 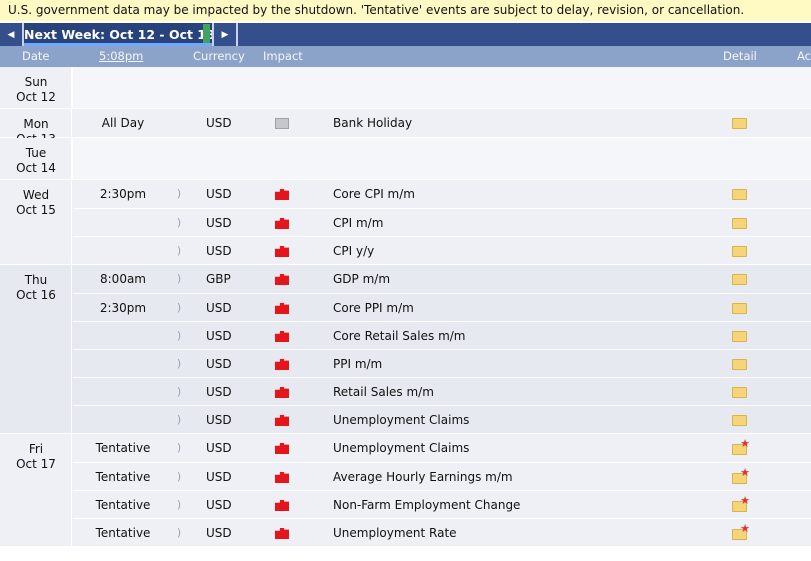 I want to click on event-row: ) USD PPI m/m, so click(x=442, y=363).